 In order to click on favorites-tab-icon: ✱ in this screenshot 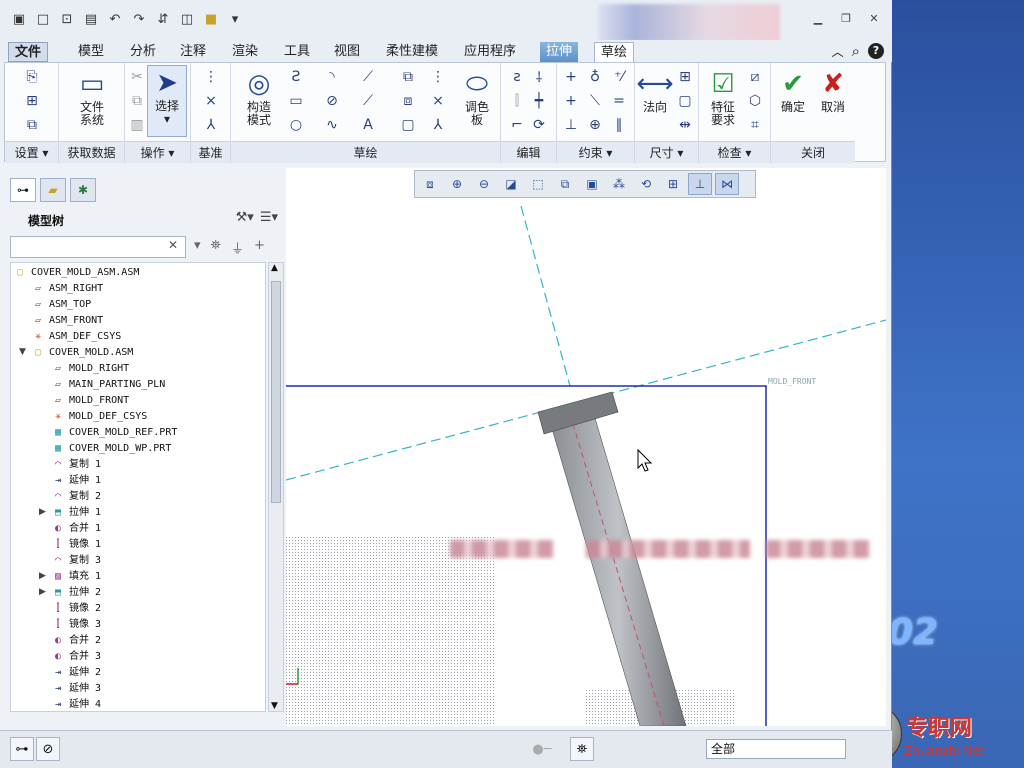, I will do `click(83, 190)`.